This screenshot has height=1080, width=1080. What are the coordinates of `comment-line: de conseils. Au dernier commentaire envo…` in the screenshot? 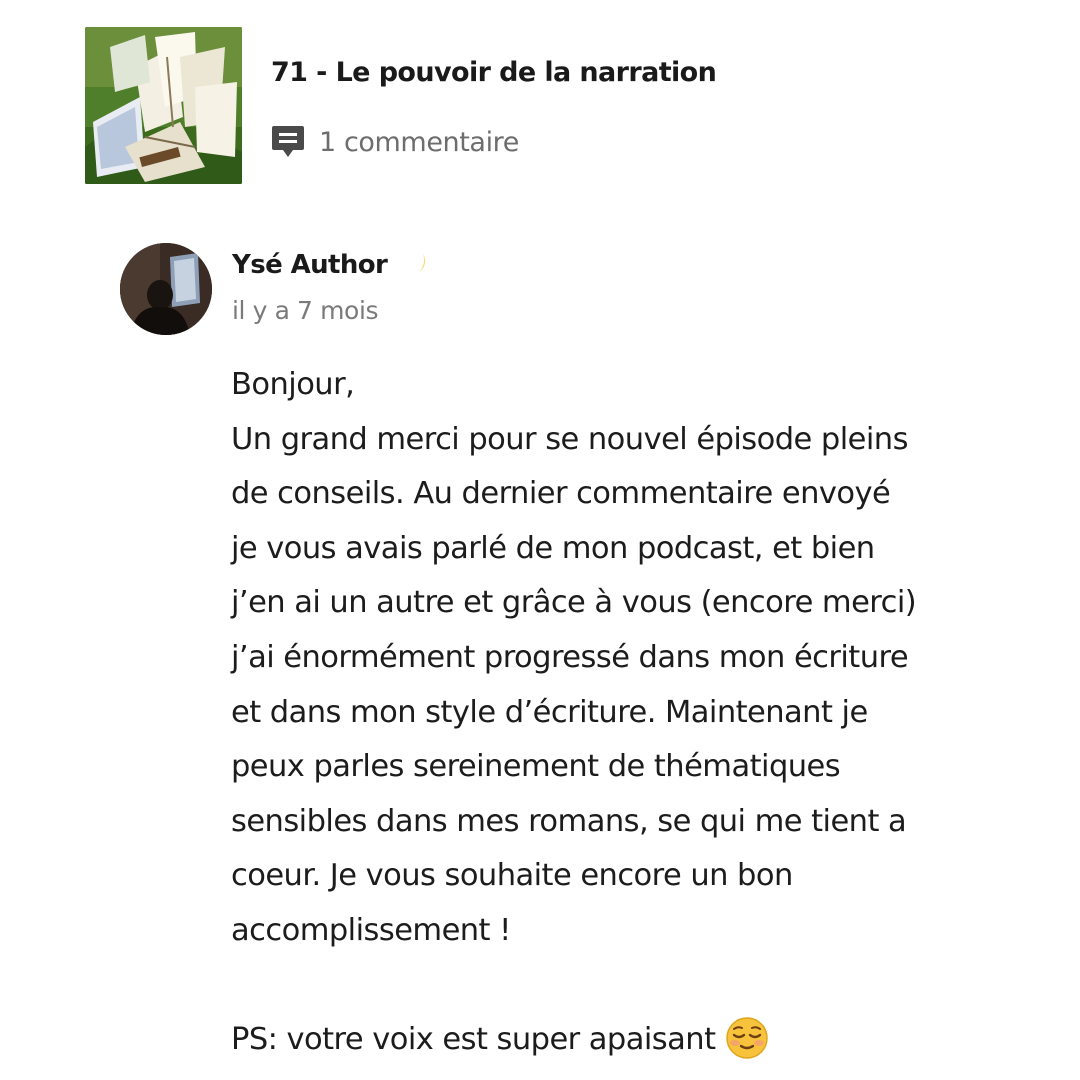 It's located at (561, 494).